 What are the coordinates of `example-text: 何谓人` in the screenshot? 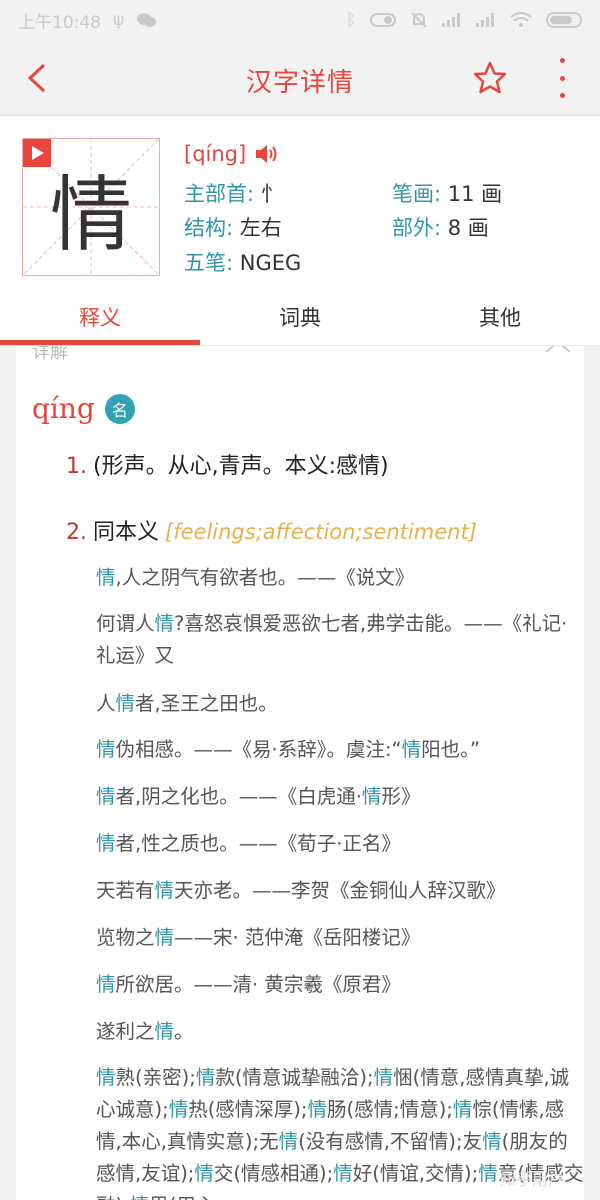 It's located at (125, 623).